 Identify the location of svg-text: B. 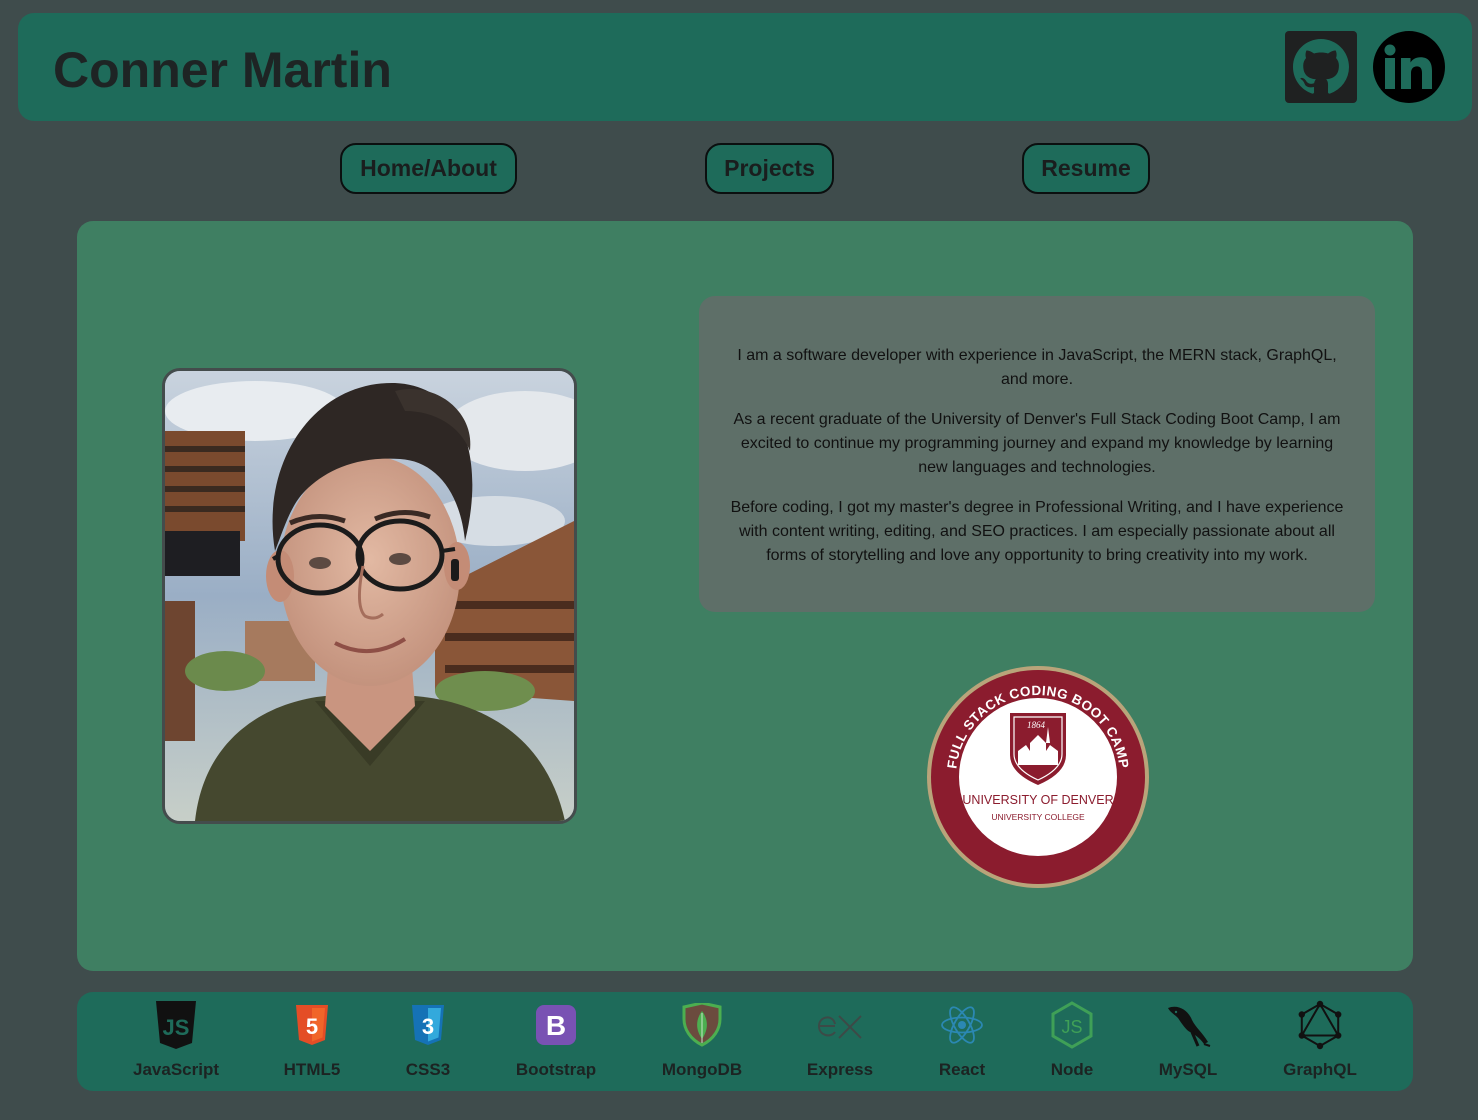
(556, 1025).